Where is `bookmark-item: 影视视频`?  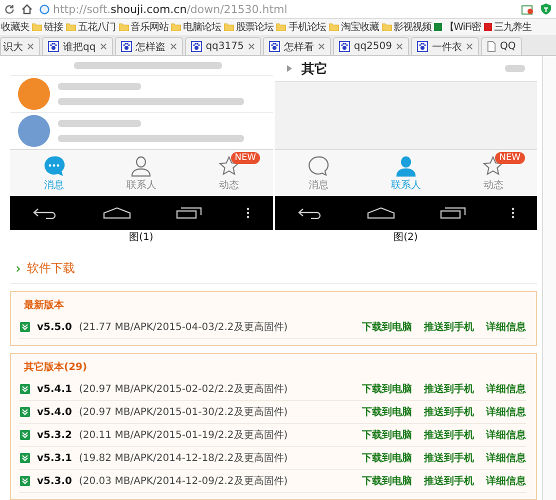
bookmark-item: 影视视频 is located at coordinates (407, 27).